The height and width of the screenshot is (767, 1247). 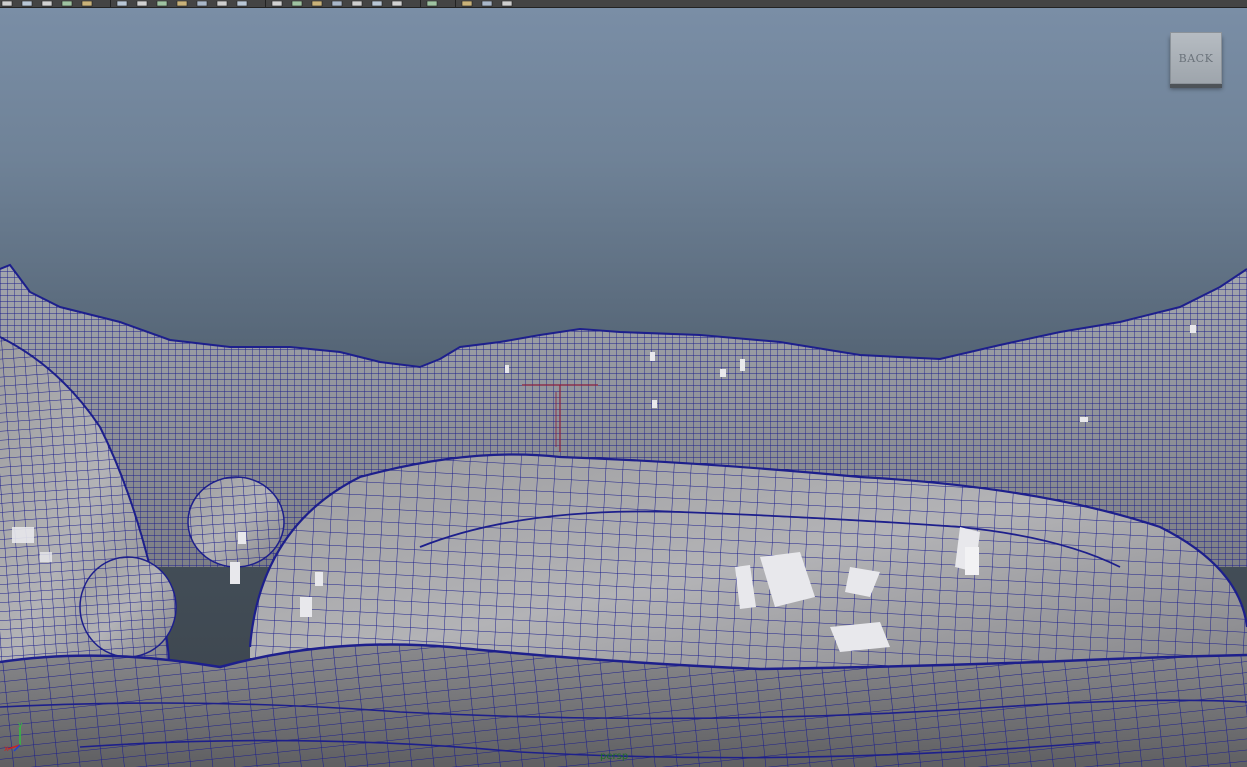 What do you see at coordinates (357, 3) in the screenshot?
I see `shadows-icon` at bounding box center [357, 3].